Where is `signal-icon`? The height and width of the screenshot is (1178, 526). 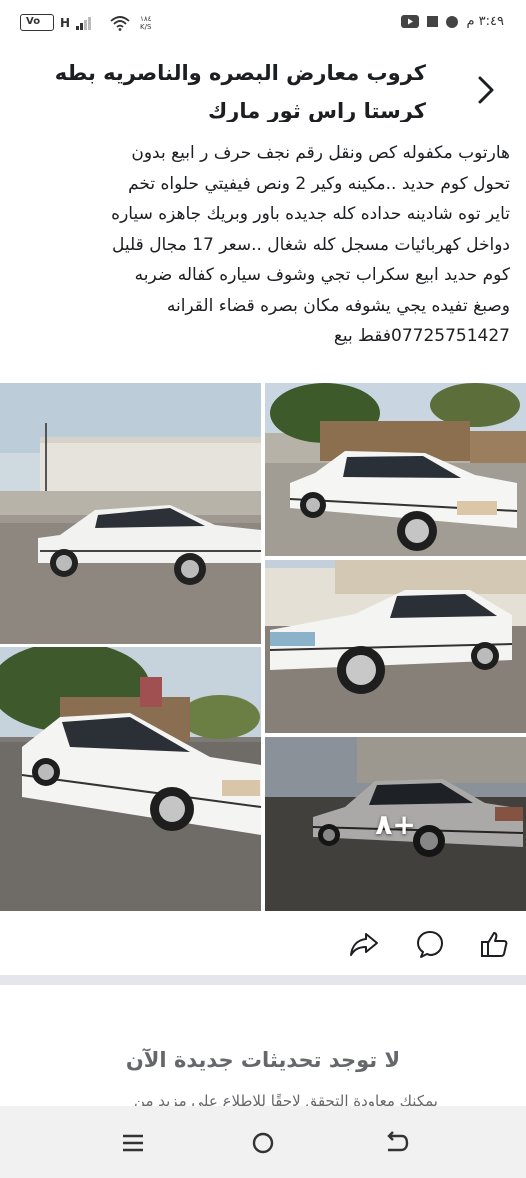
signal-icon is located at coordinates (84, 23).